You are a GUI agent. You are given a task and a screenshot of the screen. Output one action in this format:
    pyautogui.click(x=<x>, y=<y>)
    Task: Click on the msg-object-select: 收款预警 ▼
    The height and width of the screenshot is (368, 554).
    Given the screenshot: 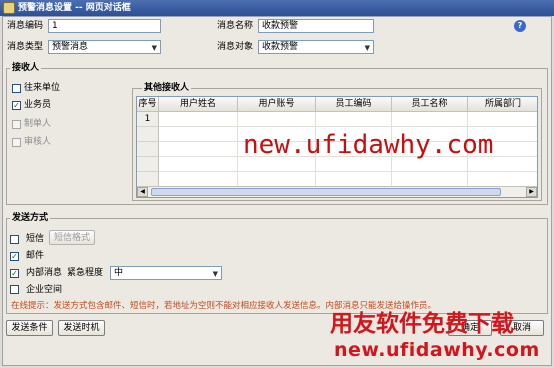 What is the action you would take?
    pyautogui.click(x=316, y=47)
    